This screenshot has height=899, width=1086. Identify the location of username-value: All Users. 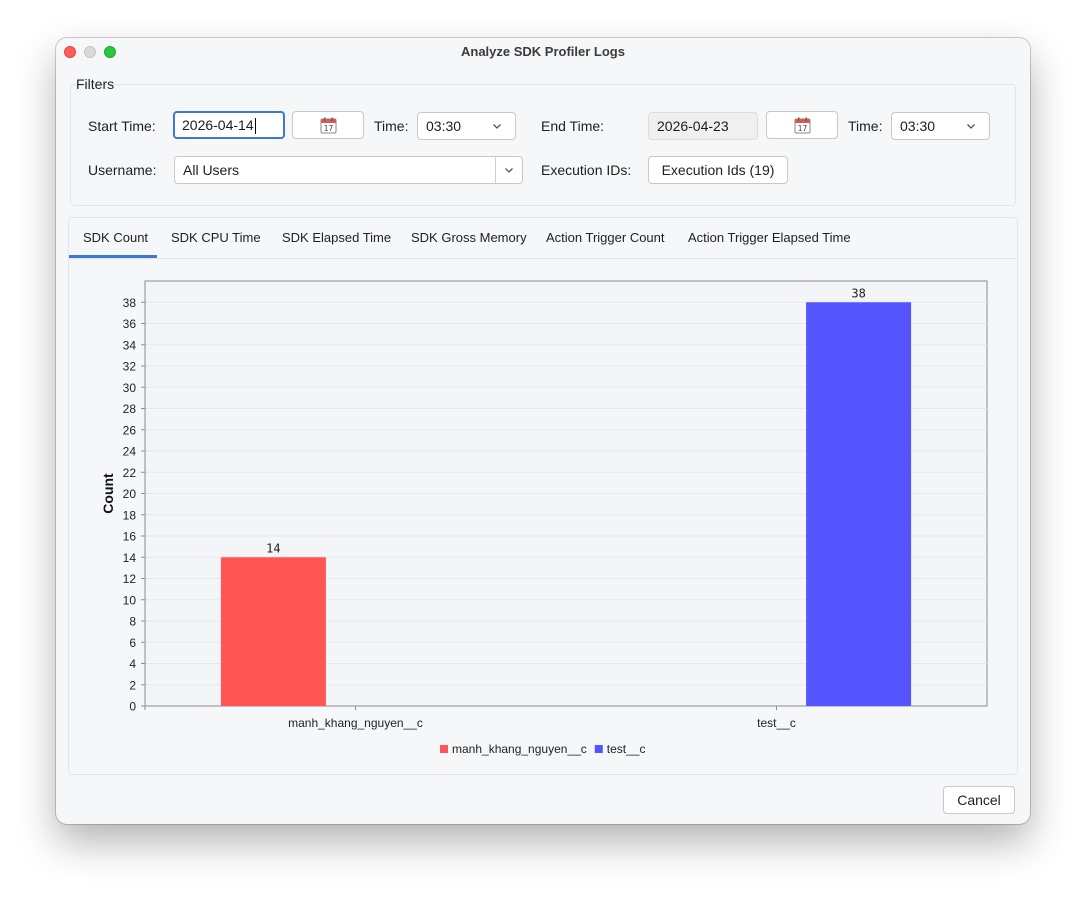
(211, 170).